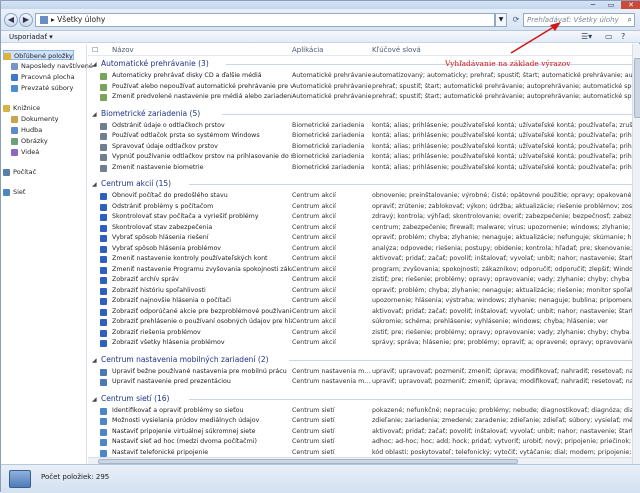 Image resolution: width=640 pixels, height=493 pixels. Describe the element at coordinates (535, 38) in the screenshot. I see `annotation-arrow` at that location.